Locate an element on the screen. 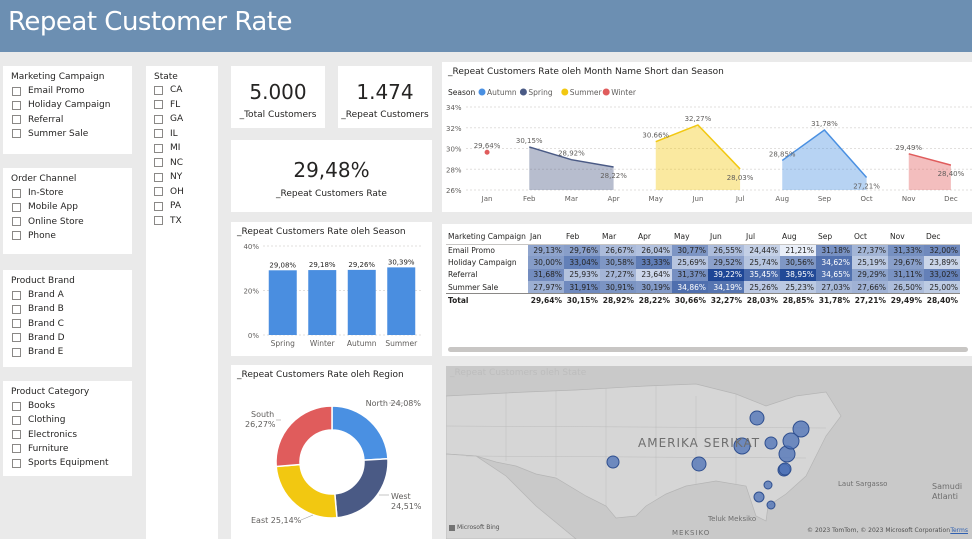  slicer-option: Sports Equipment is located at coordinates (60, 463).